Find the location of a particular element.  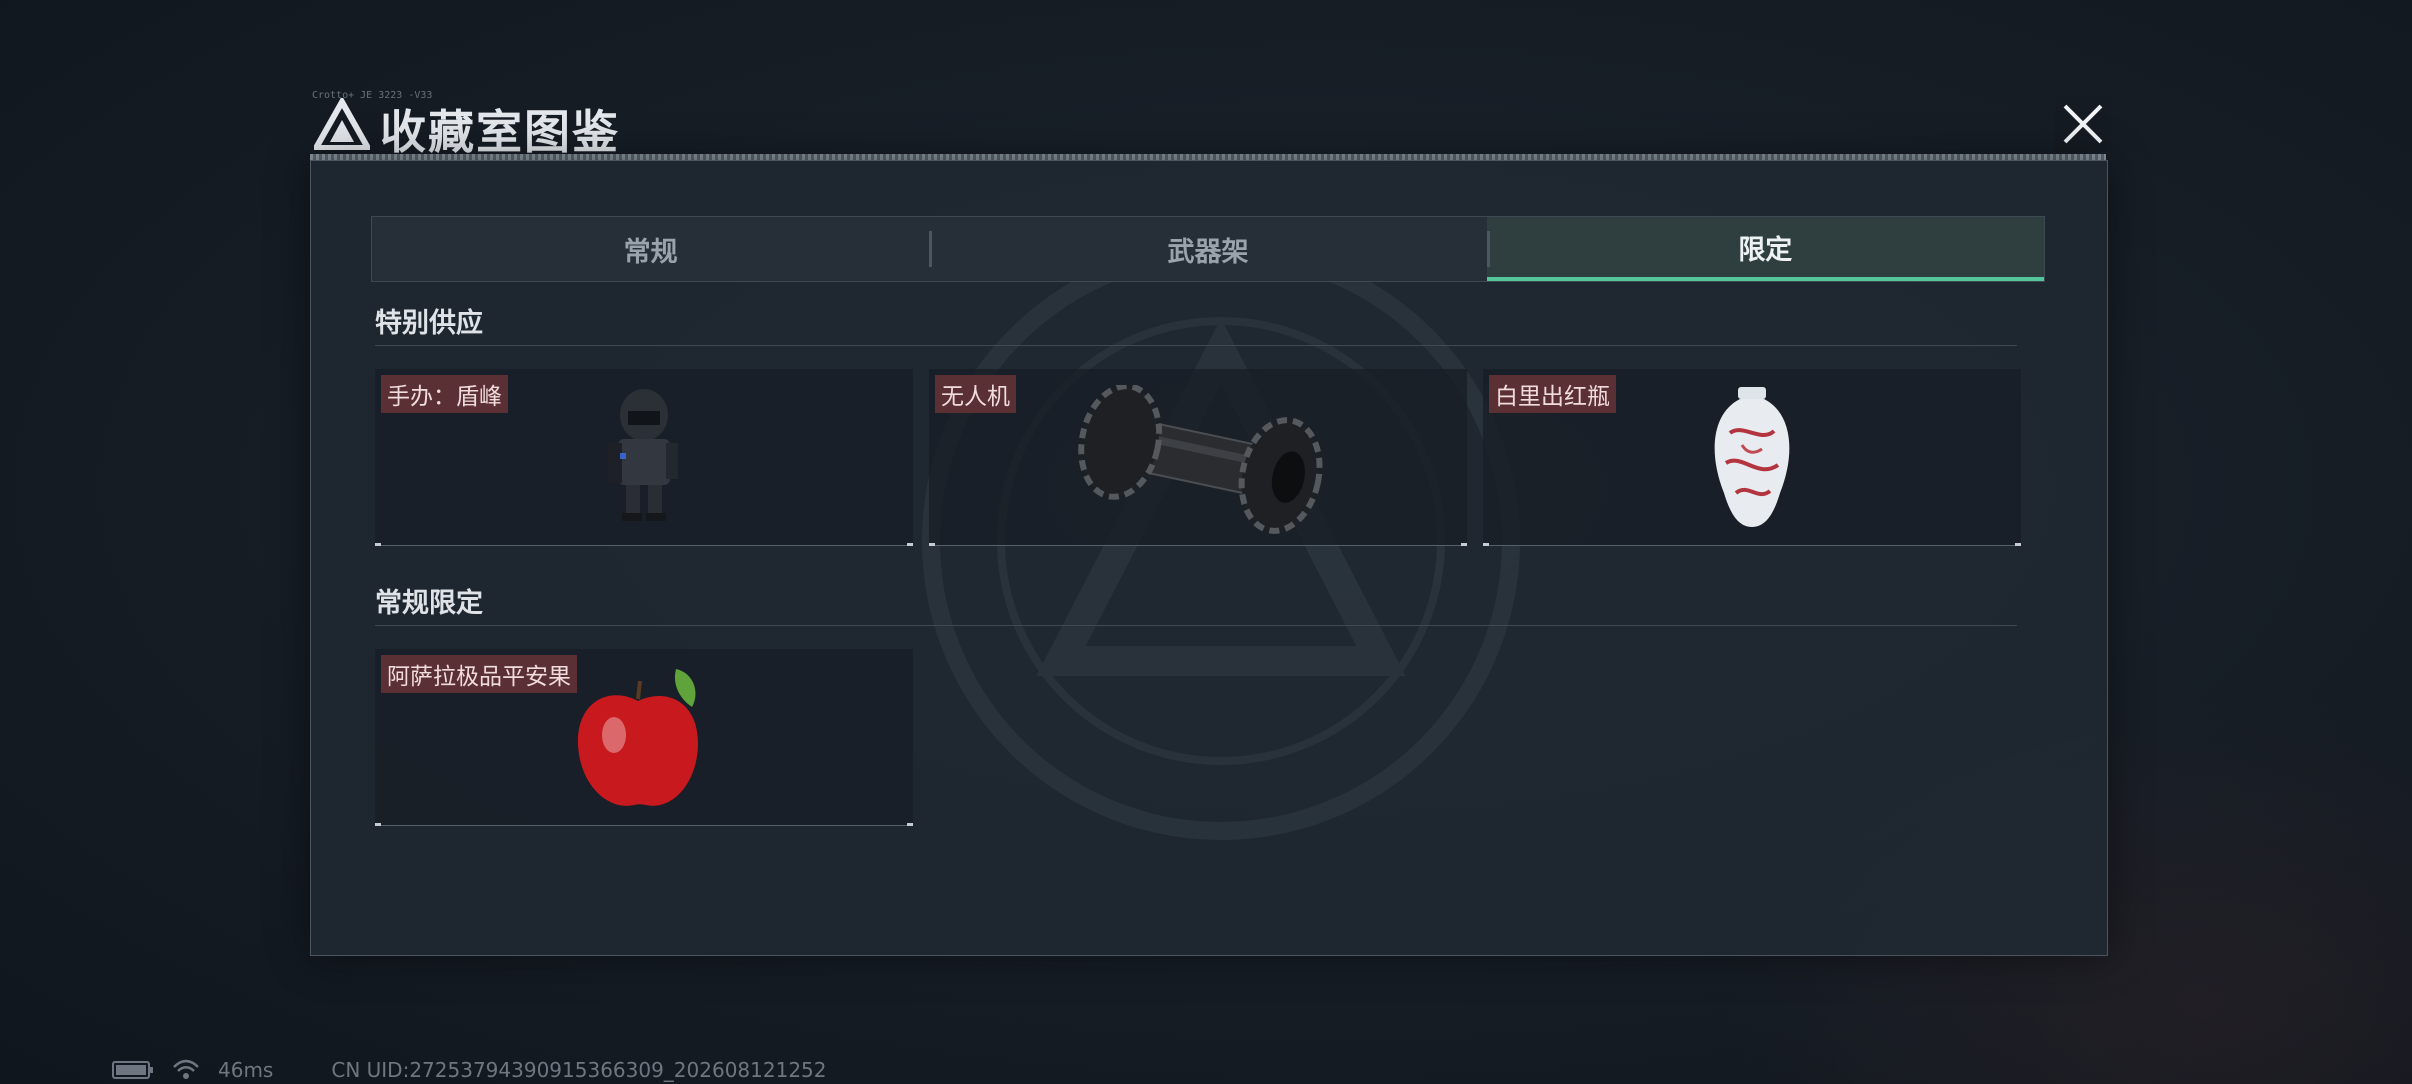

figure-icon is located at coordinates (643, 455).